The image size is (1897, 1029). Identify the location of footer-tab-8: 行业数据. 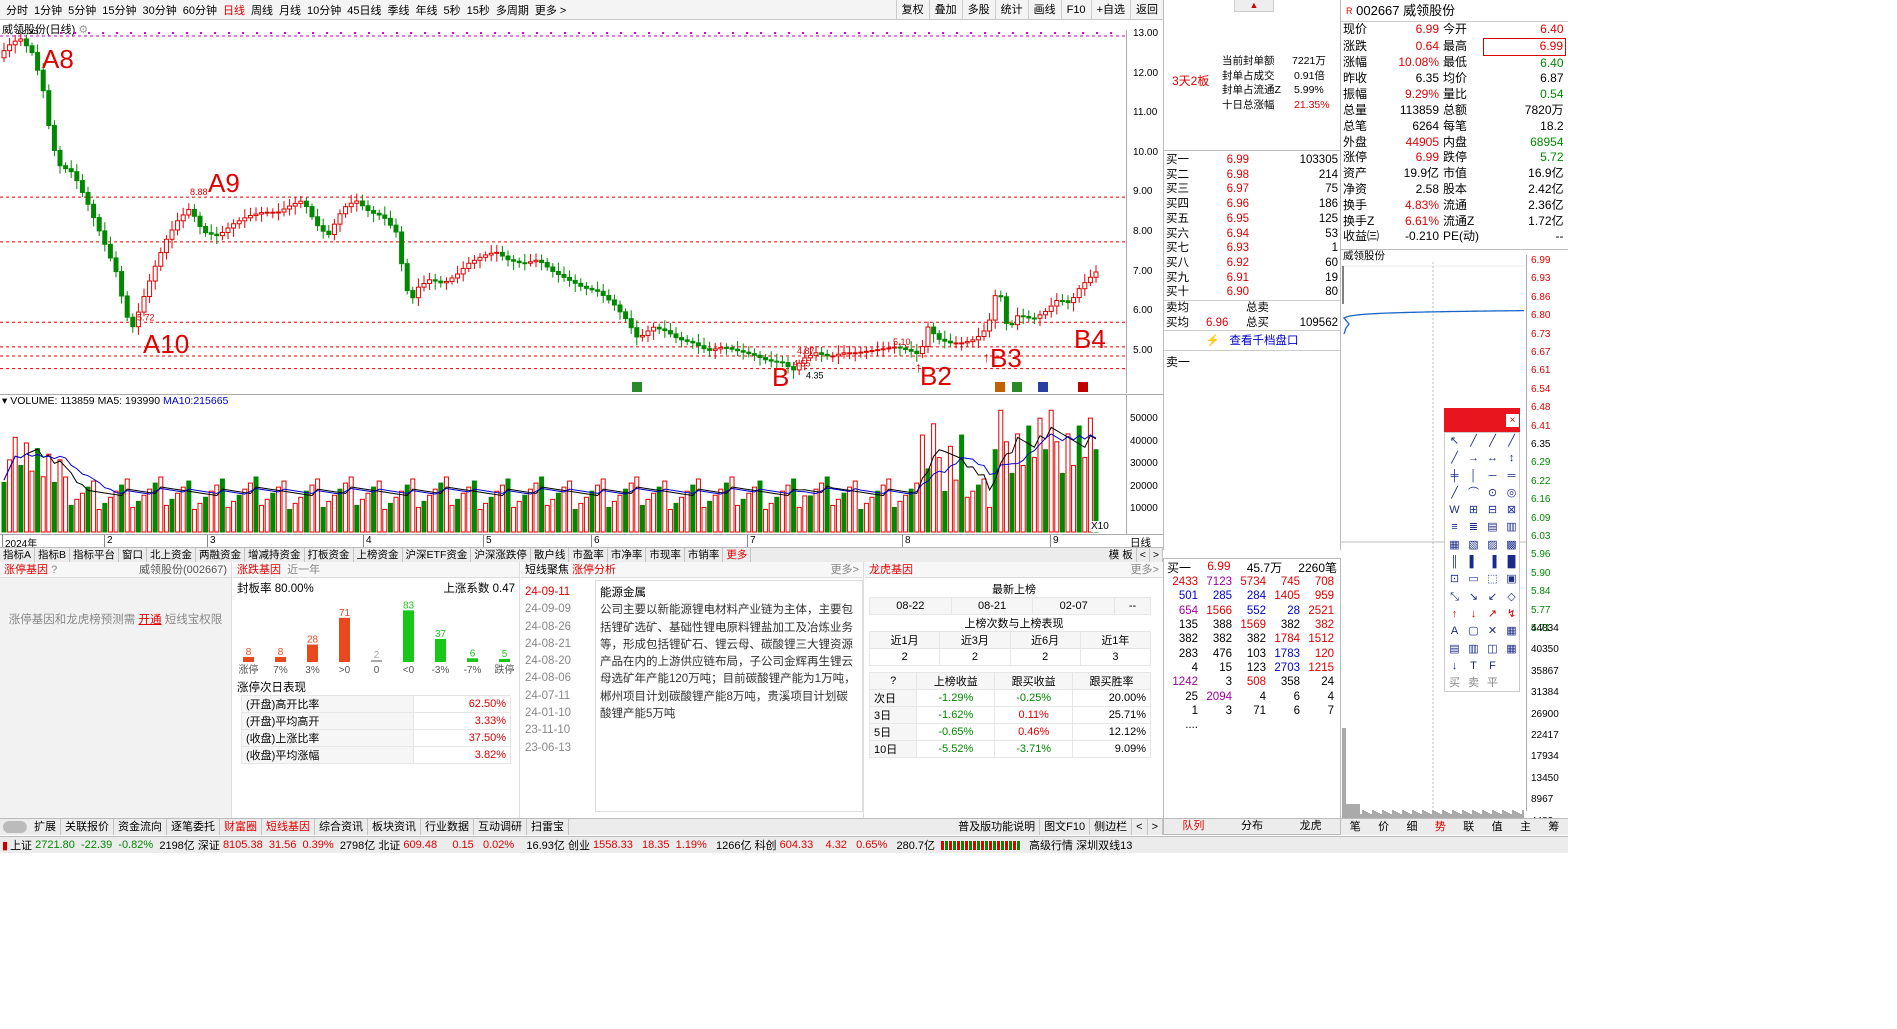
(447, 827).